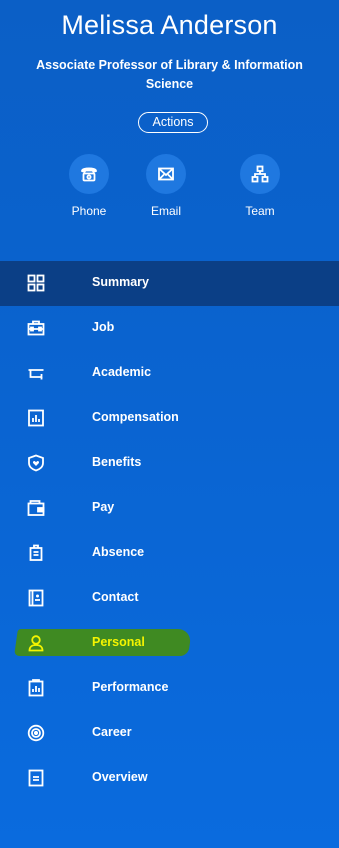 The width and height of the screenshot is (339, 848). Describe the element at coordinates (166, 174) in the screenshot. I see `envelope-icon` at that location.